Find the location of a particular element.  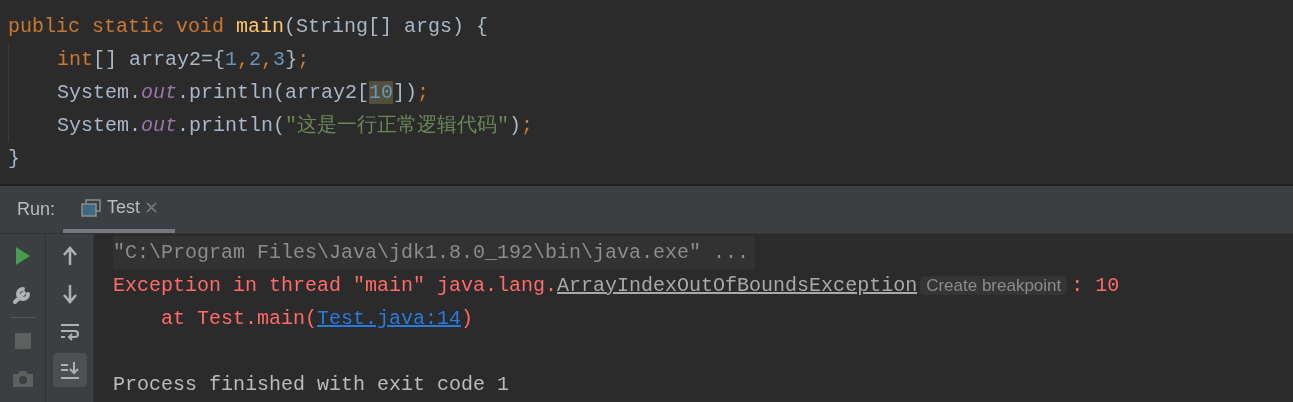

code-line: } is located at coordinates (13, 159).